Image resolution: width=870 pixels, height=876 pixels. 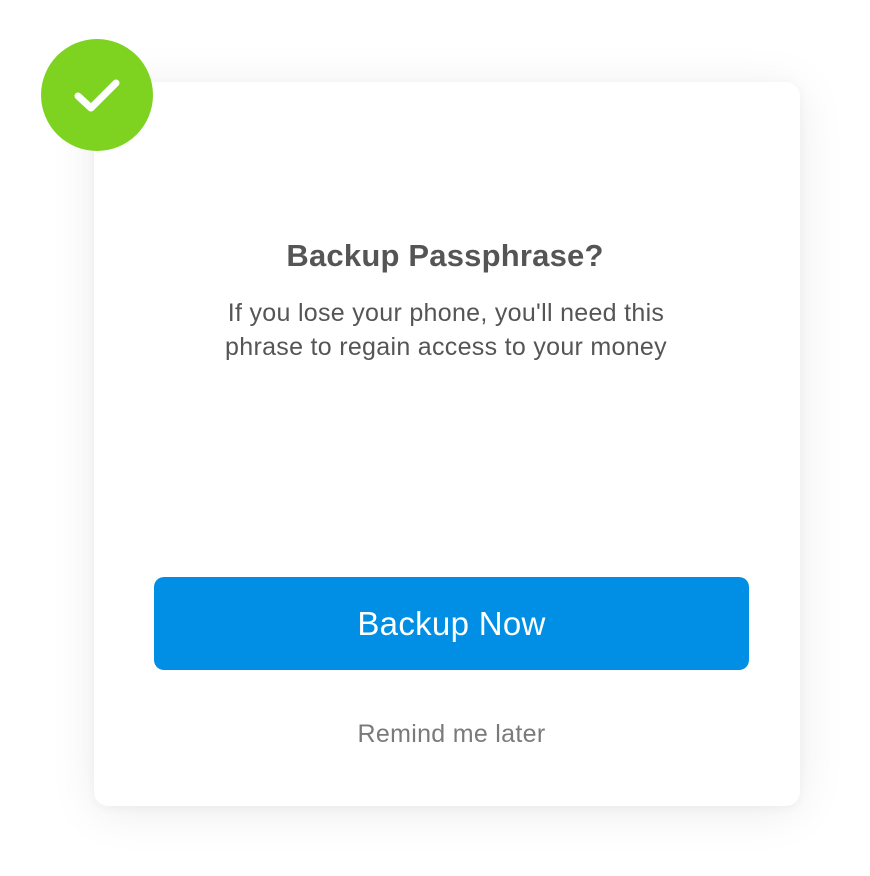 I want to click on dialog-title: Backup Passphrase?, so click(x=445, y=255).